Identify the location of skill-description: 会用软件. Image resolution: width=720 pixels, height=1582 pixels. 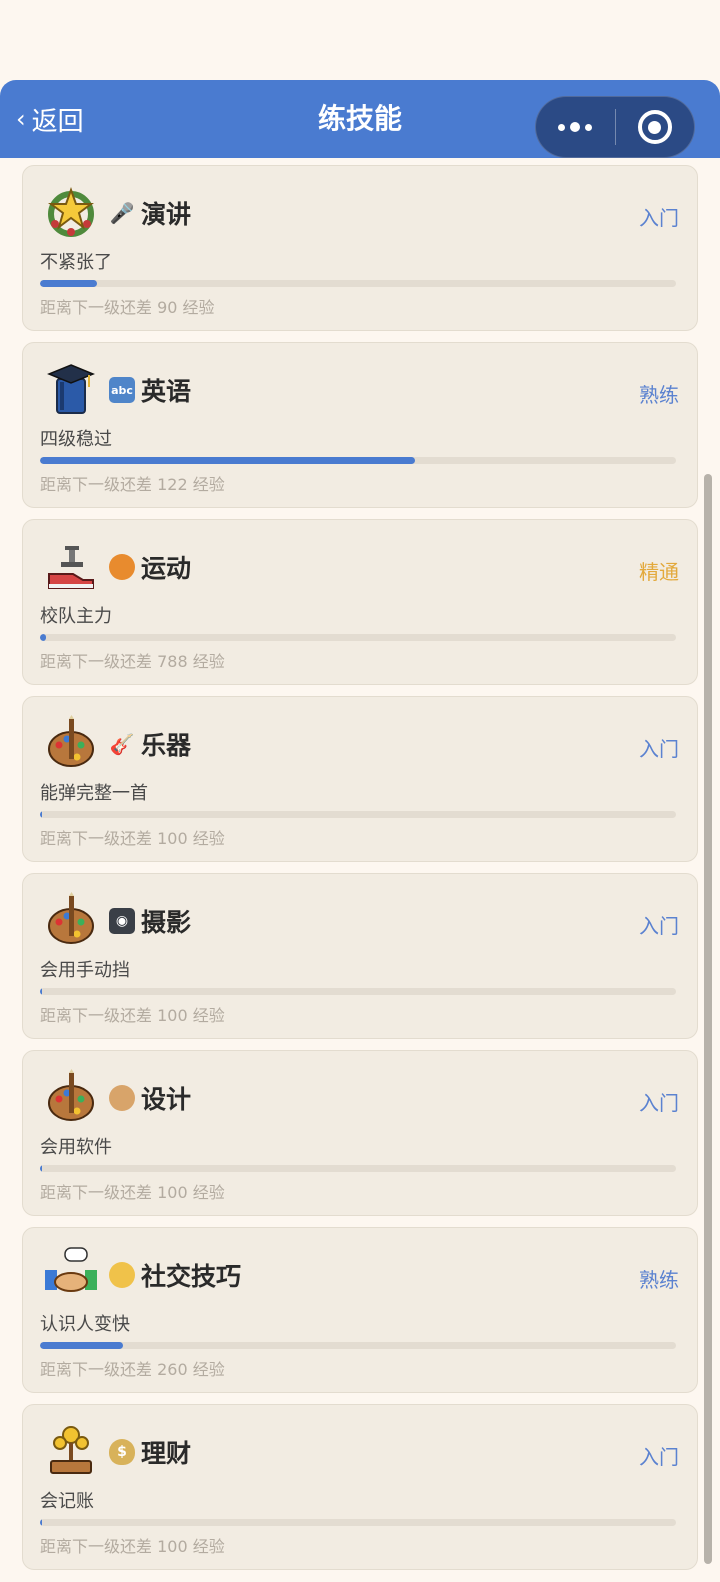
(76, 1147).